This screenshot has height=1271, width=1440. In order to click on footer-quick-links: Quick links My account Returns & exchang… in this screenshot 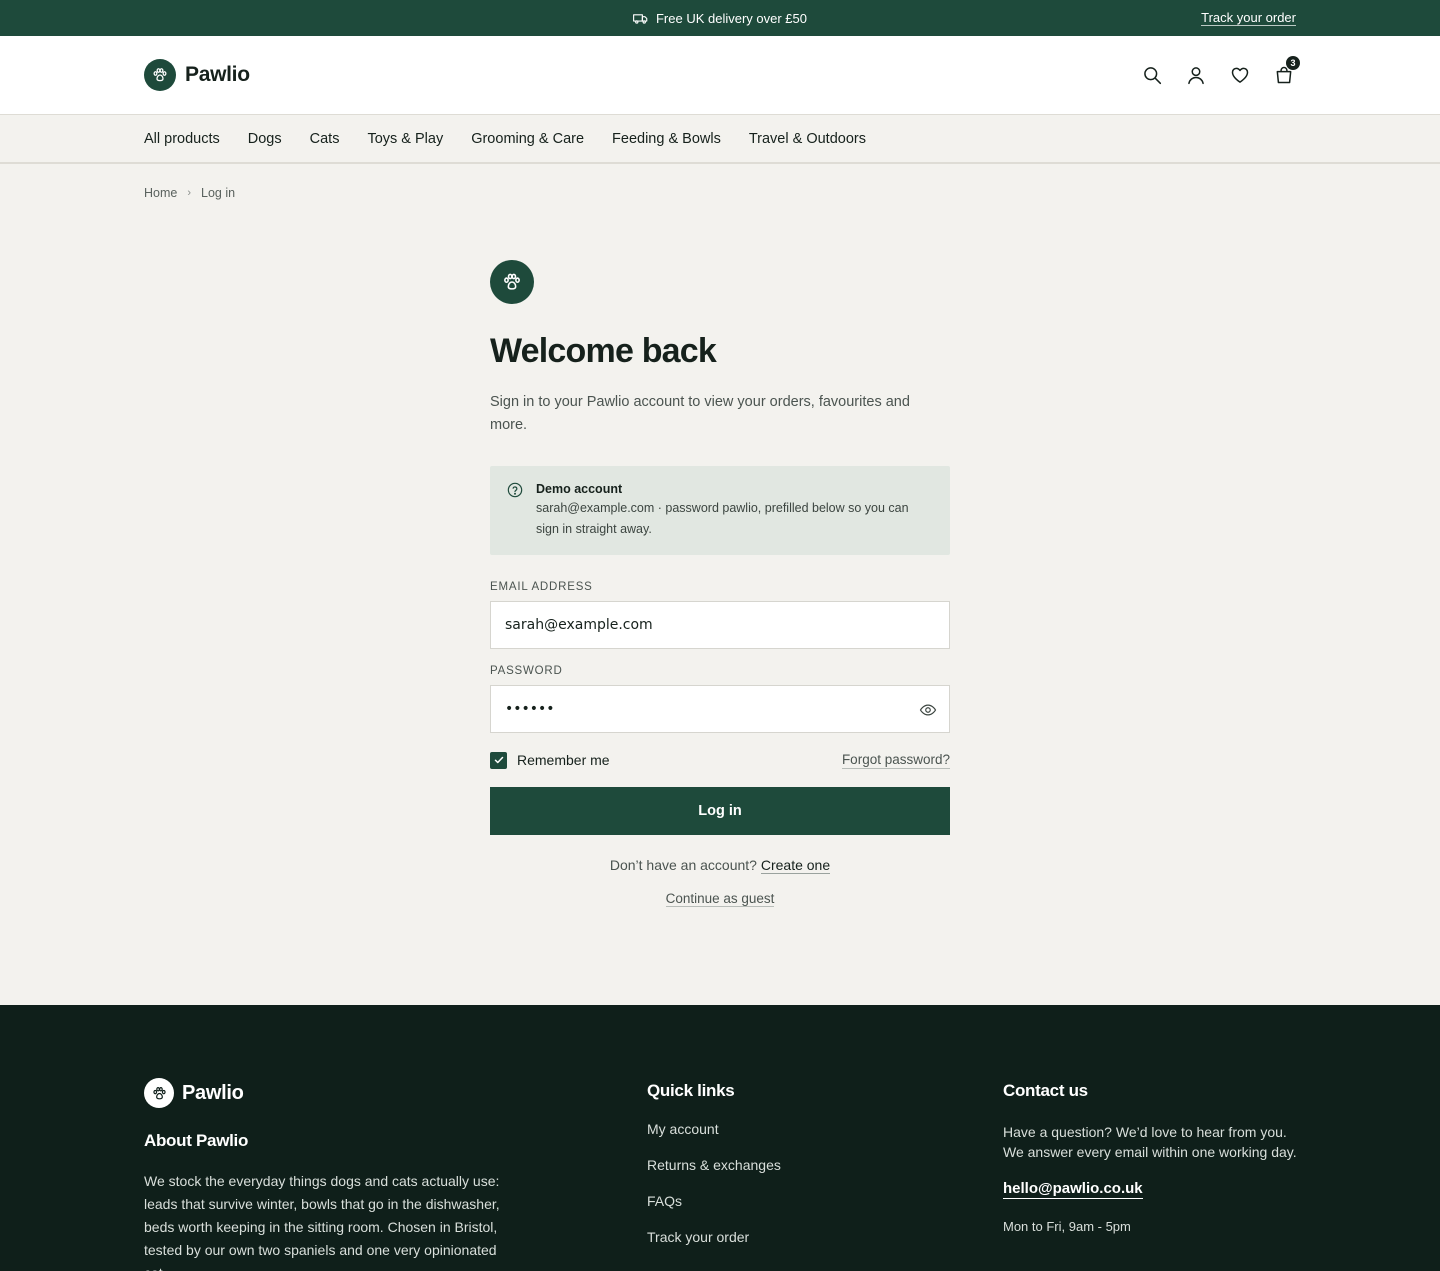, I will do `click(714, 1173)`.